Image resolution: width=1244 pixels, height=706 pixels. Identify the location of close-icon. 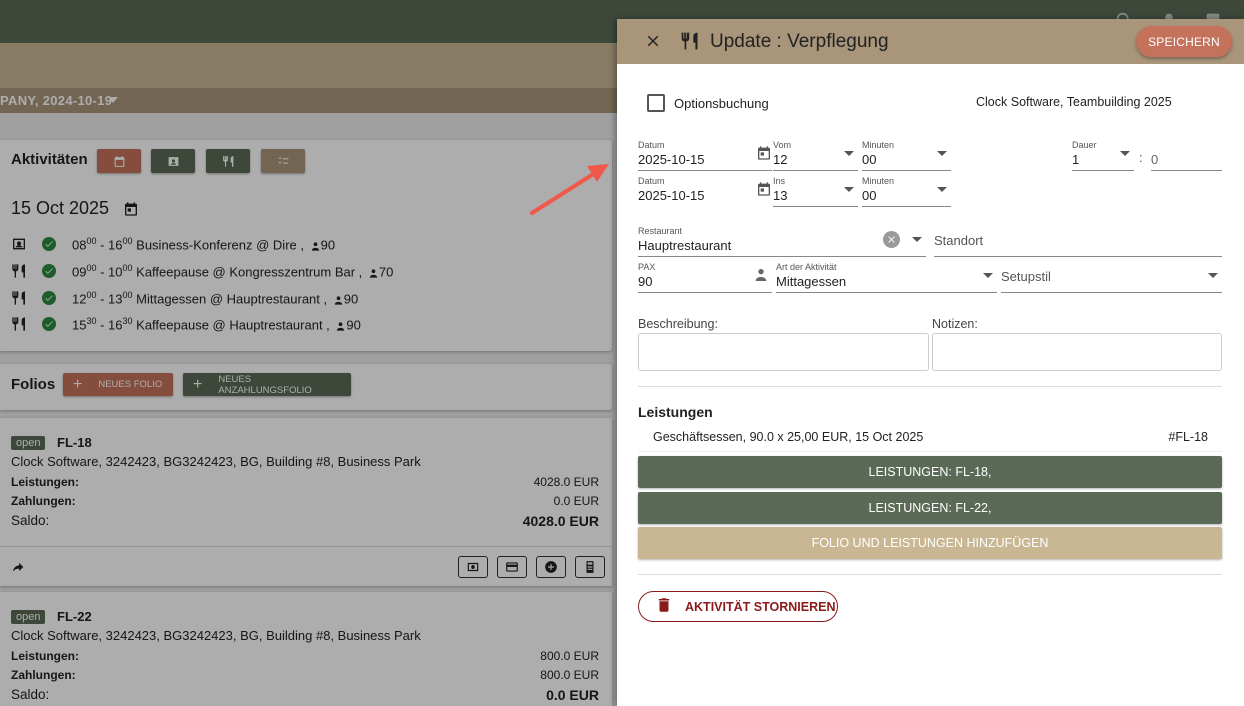
(653, 41).